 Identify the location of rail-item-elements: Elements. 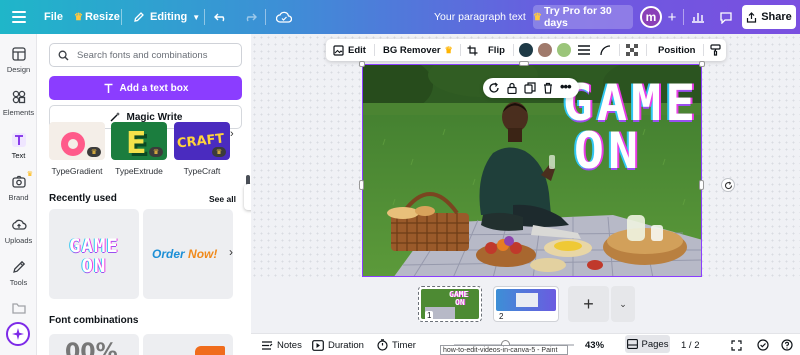
(18, 103).